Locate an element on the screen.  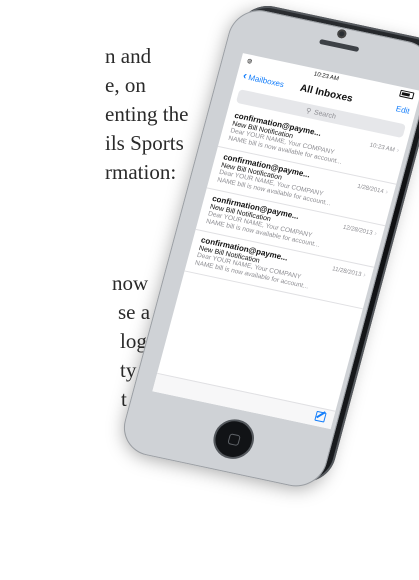
background-line: enting the is located at coordinates (147, 114).